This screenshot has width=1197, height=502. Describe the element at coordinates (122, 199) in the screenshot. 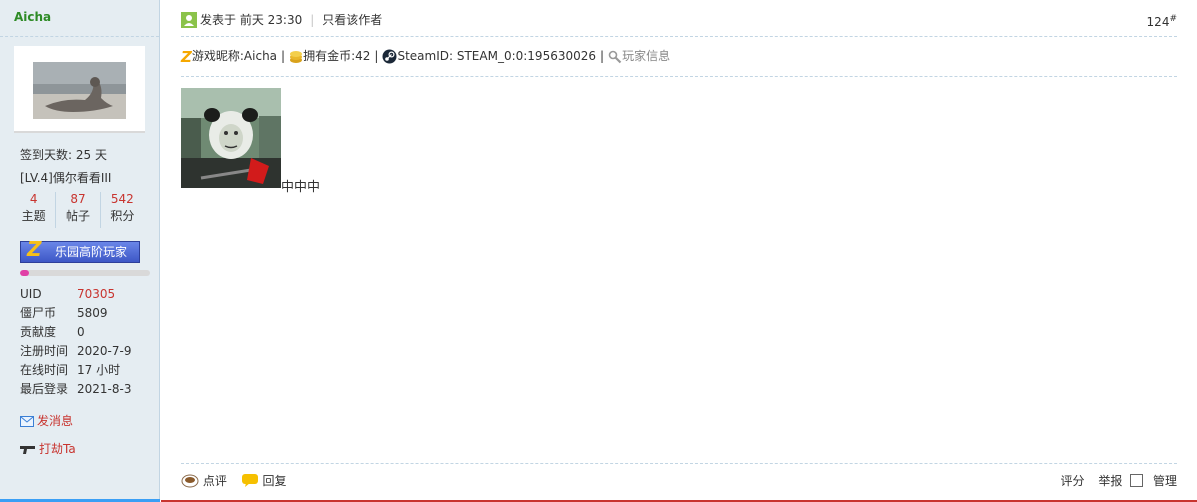

I see `stat-points-value: 542` at that location.